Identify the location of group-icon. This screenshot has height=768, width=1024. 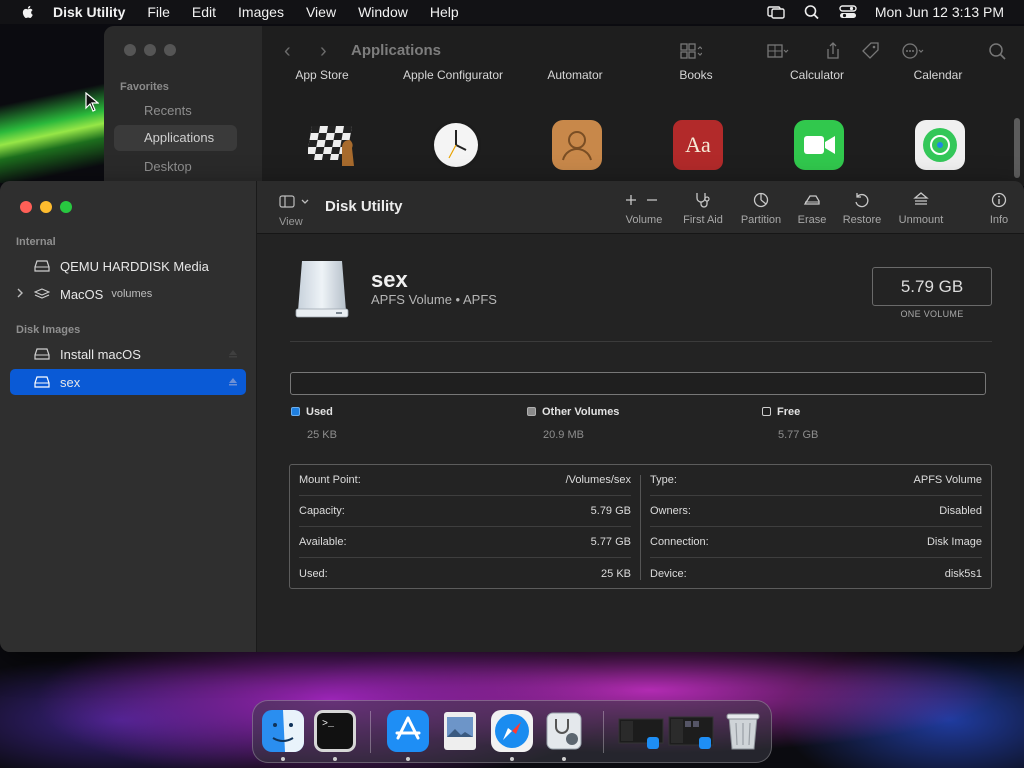
(778, 51).